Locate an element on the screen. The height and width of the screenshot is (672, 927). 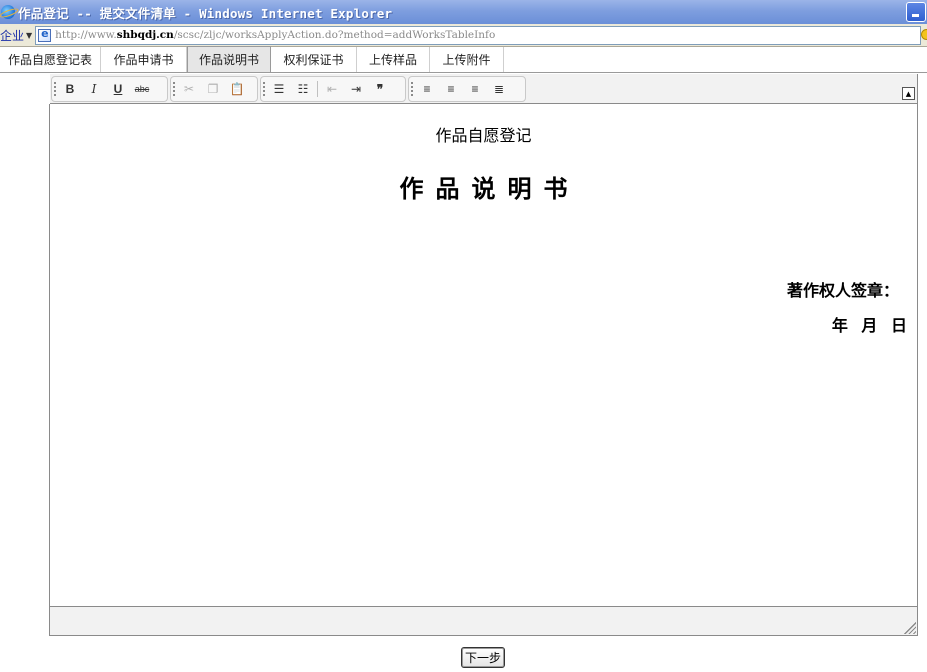
bold-button: B is located at coordinates (70, 89).